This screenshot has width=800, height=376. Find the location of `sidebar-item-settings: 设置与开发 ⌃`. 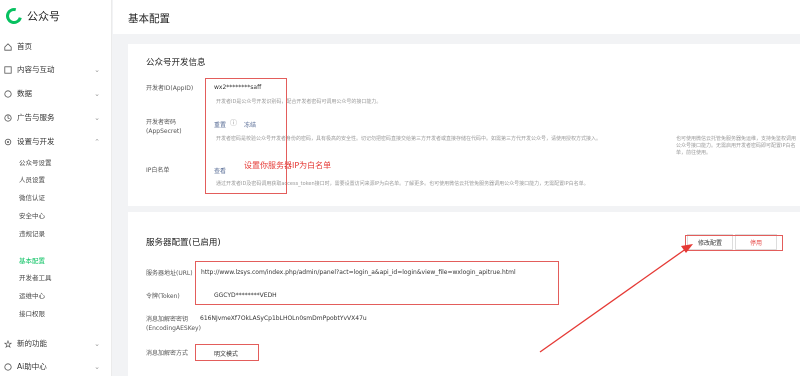

sidebar-item-settings: 设置与开发 ⌃ is located at coordinates (56, 141).